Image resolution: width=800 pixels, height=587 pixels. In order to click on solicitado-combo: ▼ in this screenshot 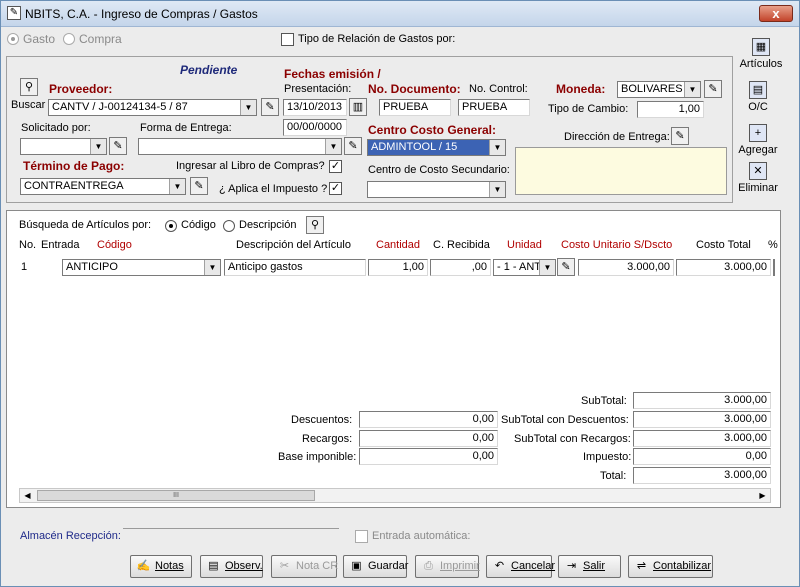, I will do `click(63, 146)`.